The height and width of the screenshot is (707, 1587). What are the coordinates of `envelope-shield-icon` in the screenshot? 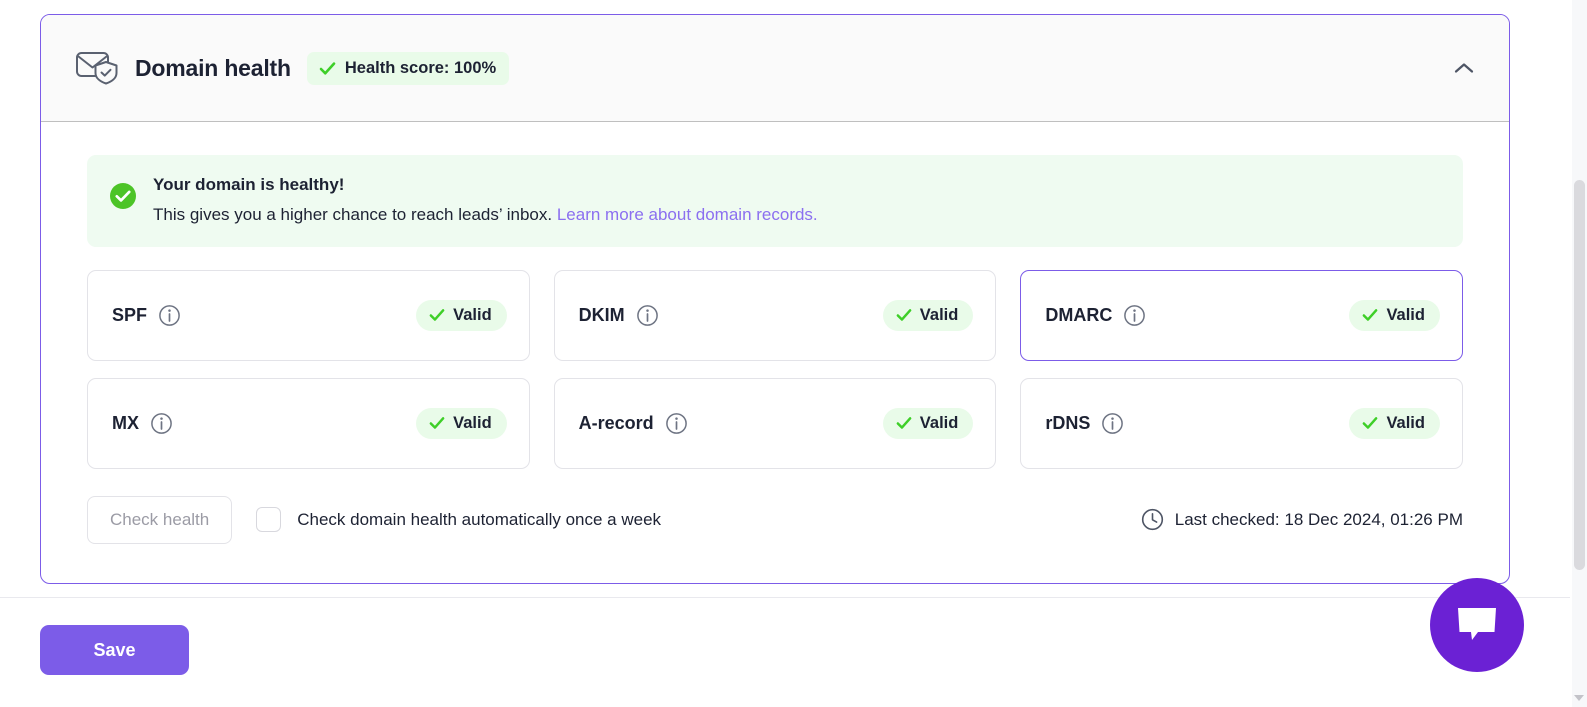 It's located at (97, 68).